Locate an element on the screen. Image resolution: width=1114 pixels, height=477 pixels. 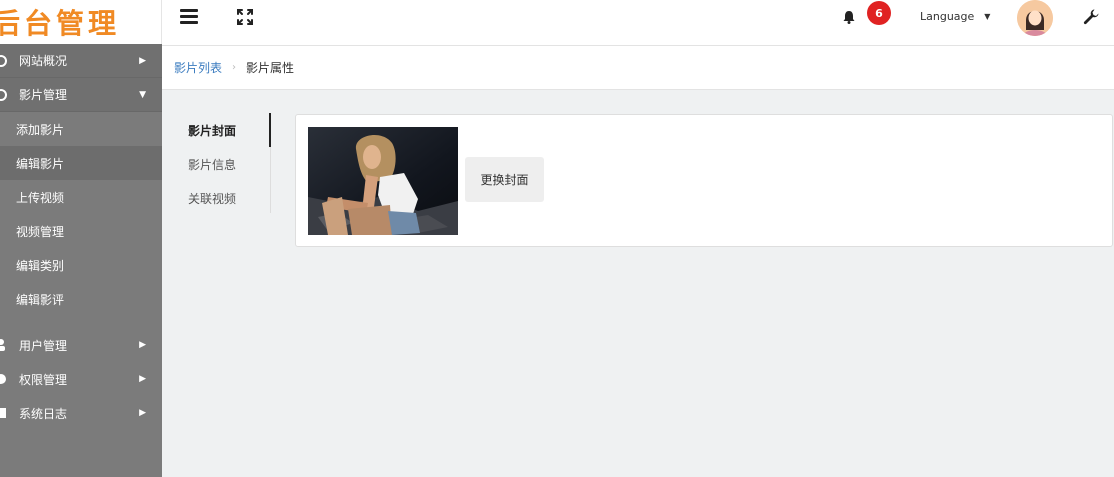
breadcrumb-link-film-list: 影片列表 is located at coordinates (198, 67).